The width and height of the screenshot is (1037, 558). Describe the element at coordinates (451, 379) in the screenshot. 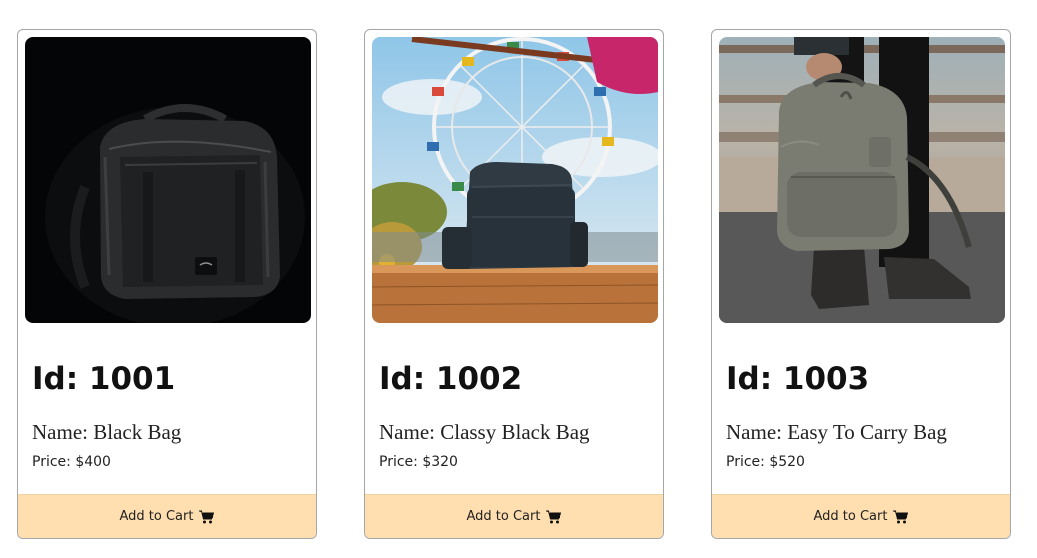

I see `product-id: Id: 1002` at that location.